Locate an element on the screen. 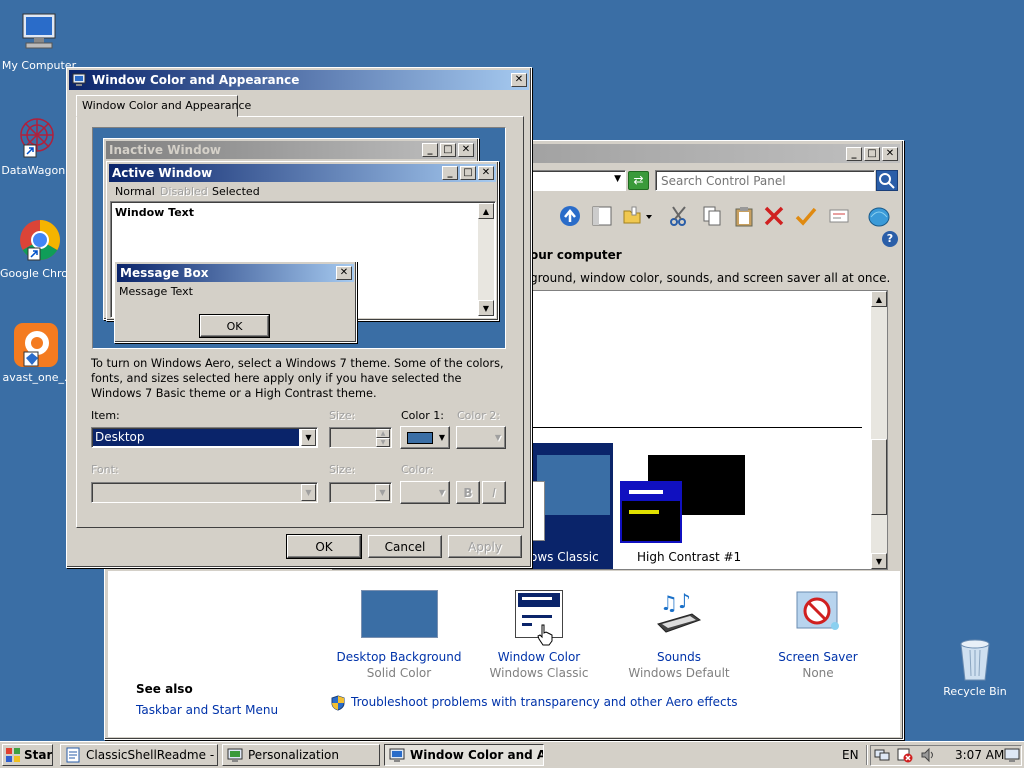 The width and height of the screenshot is (1024, 768). theme-high-contrast-1: High Contrast #1 is located at coordinates (684, 506).